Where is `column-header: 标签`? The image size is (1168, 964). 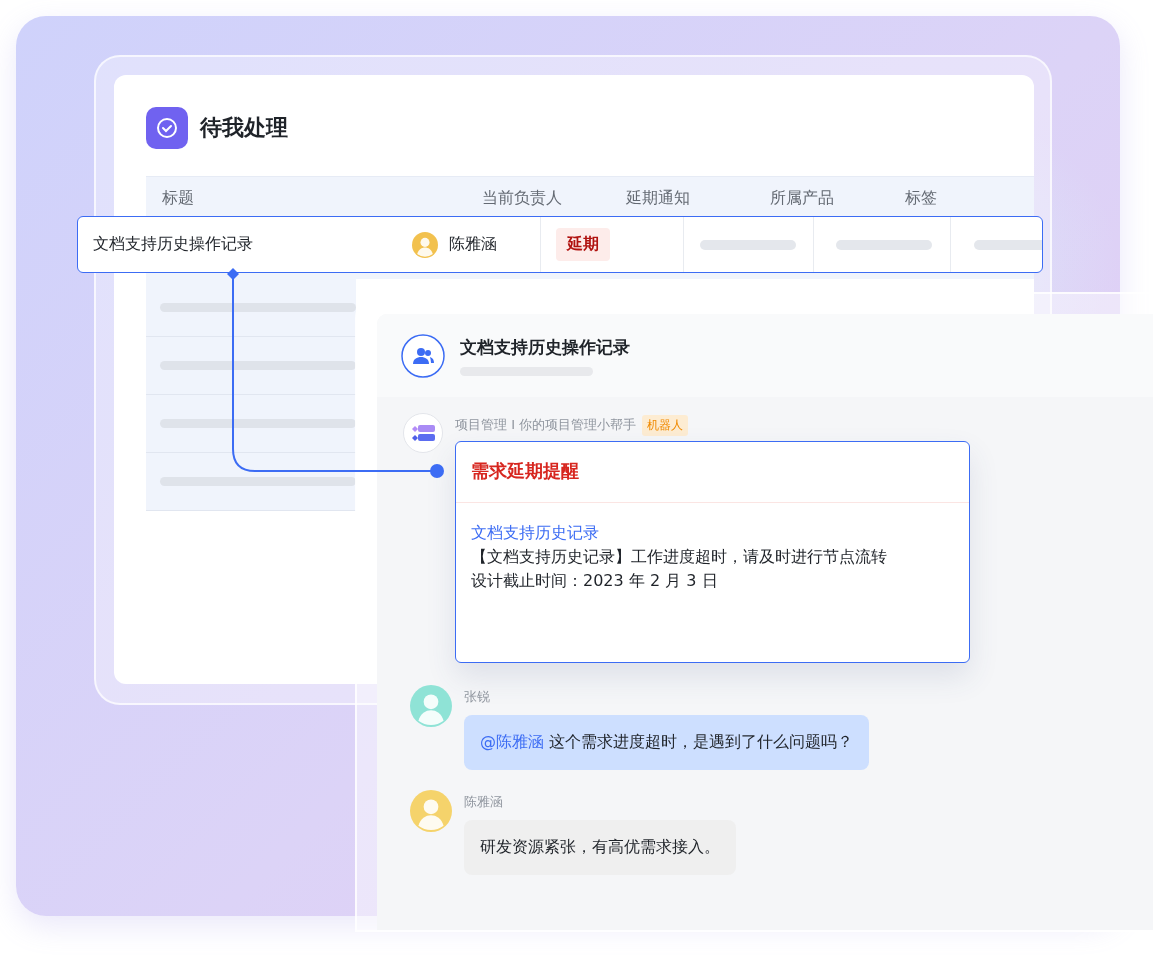
column-header: 标签 is located at coordinates (921, 198).